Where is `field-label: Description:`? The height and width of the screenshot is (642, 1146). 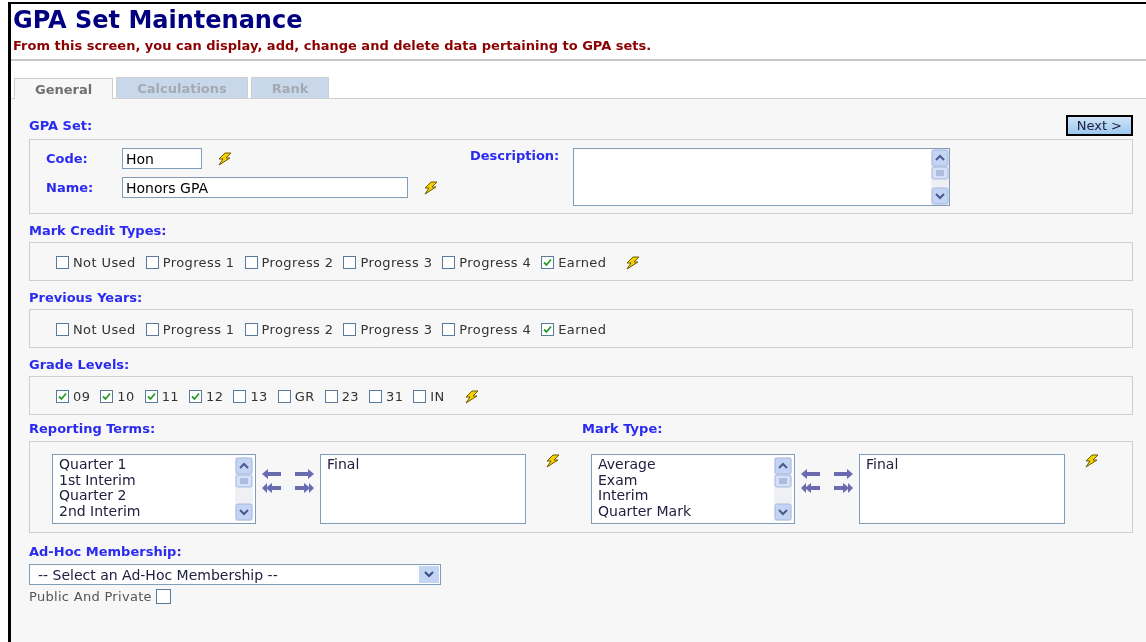 field-label: Description: is located at coordinates (515, 156).